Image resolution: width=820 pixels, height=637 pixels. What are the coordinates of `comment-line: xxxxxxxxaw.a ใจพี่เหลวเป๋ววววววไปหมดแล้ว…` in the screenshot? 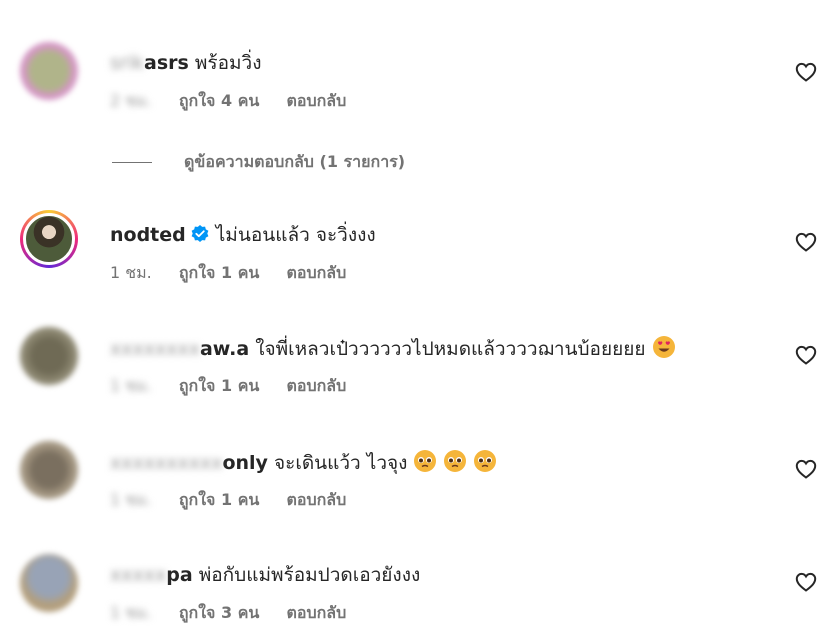 It's located at (393, 348).